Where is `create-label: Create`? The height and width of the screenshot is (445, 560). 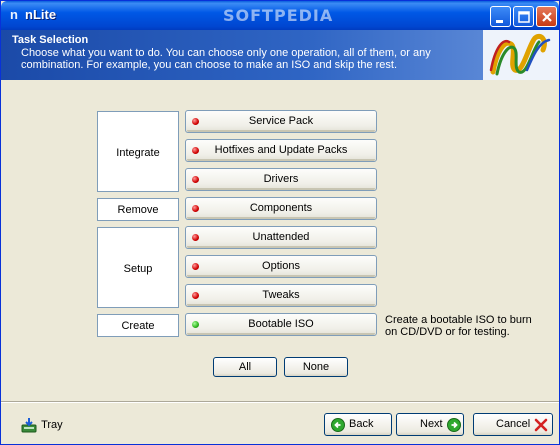
create-label: Create is located at coordinates (138, 326).